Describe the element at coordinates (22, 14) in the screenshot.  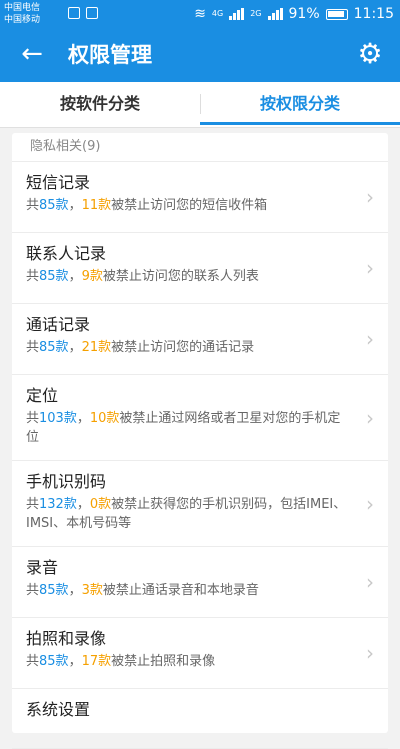
I see `carrier-info: 中国电信 中国移动` at that location.